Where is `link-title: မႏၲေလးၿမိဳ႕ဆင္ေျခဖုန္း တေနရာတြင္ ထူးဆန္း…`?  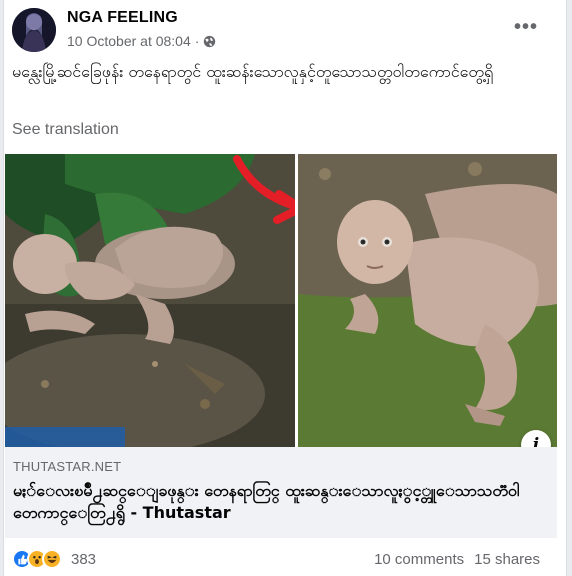 link-title: မႏၲေလးၿမိဳ႕ဆင္ေျခဖုန္း တေနရာတြင္ ထူးဆန္း… is located at coordinates (278, 502).